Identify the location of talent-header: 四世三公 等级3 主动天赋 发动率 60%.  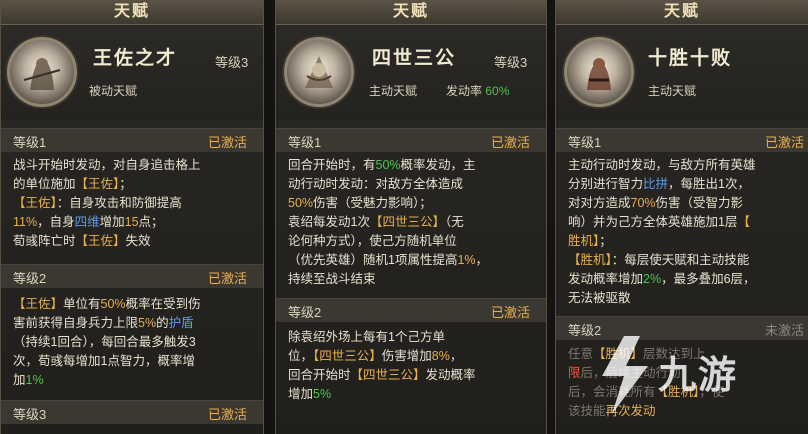
(411, 72).